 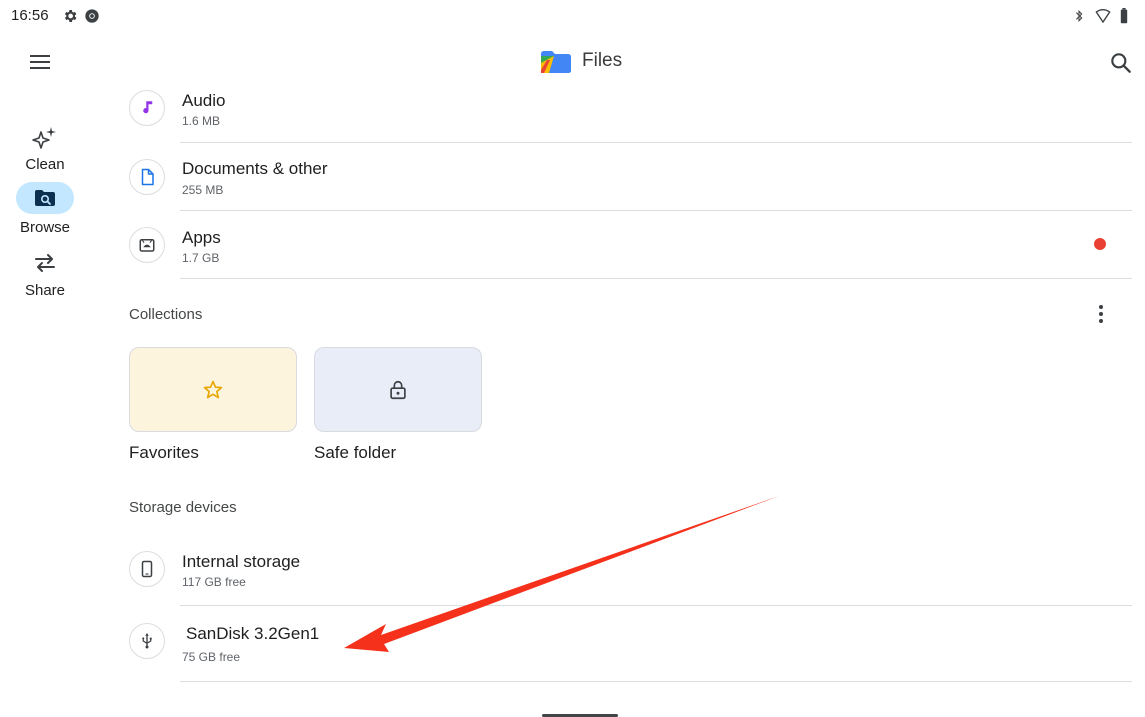 What do you see at coordinates (602, 60) in the screenshot?
I see `page-title: Files` at bounding box center [602, 60].